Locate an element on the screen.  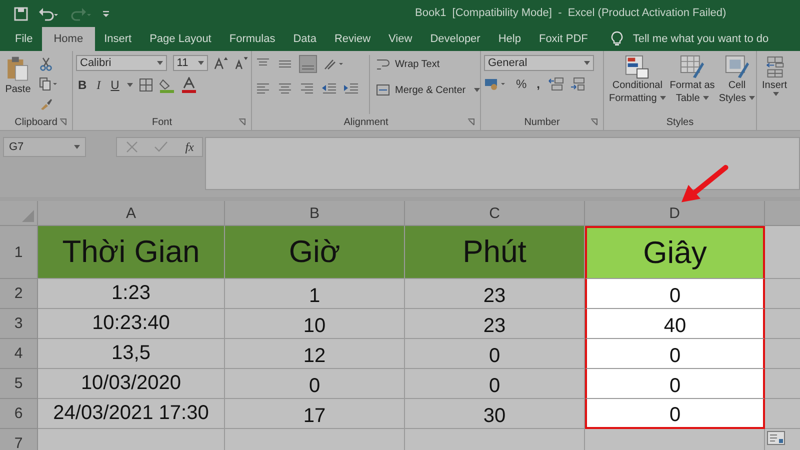
cell-styles-button: Cell Styles is located at coordinates (737, 84).